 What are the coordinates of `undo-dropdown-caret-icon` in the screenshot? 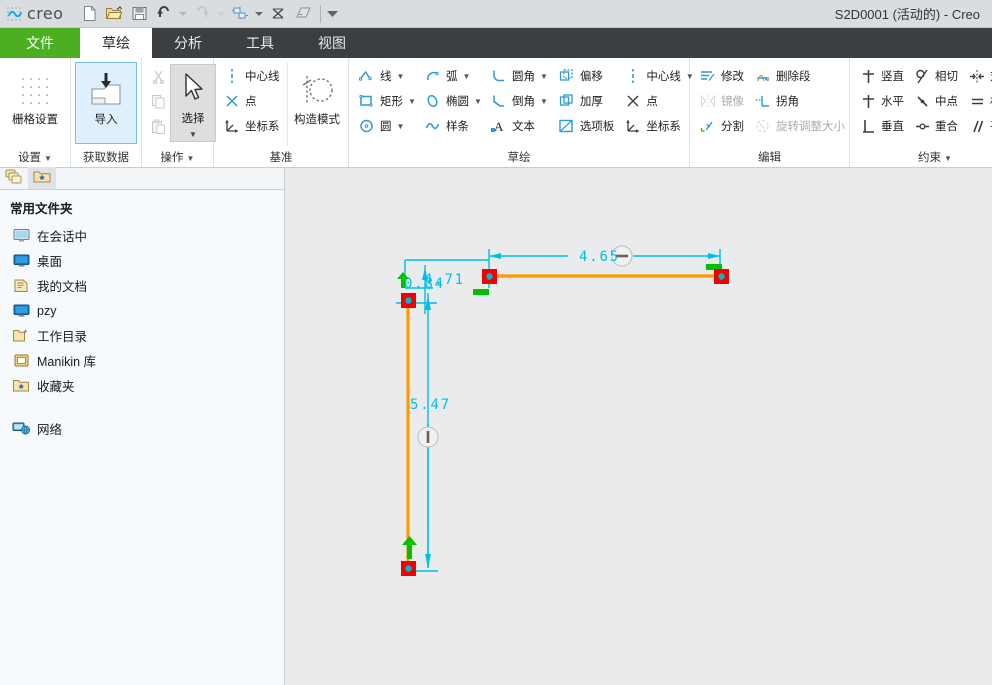 It's located at (183, 14).